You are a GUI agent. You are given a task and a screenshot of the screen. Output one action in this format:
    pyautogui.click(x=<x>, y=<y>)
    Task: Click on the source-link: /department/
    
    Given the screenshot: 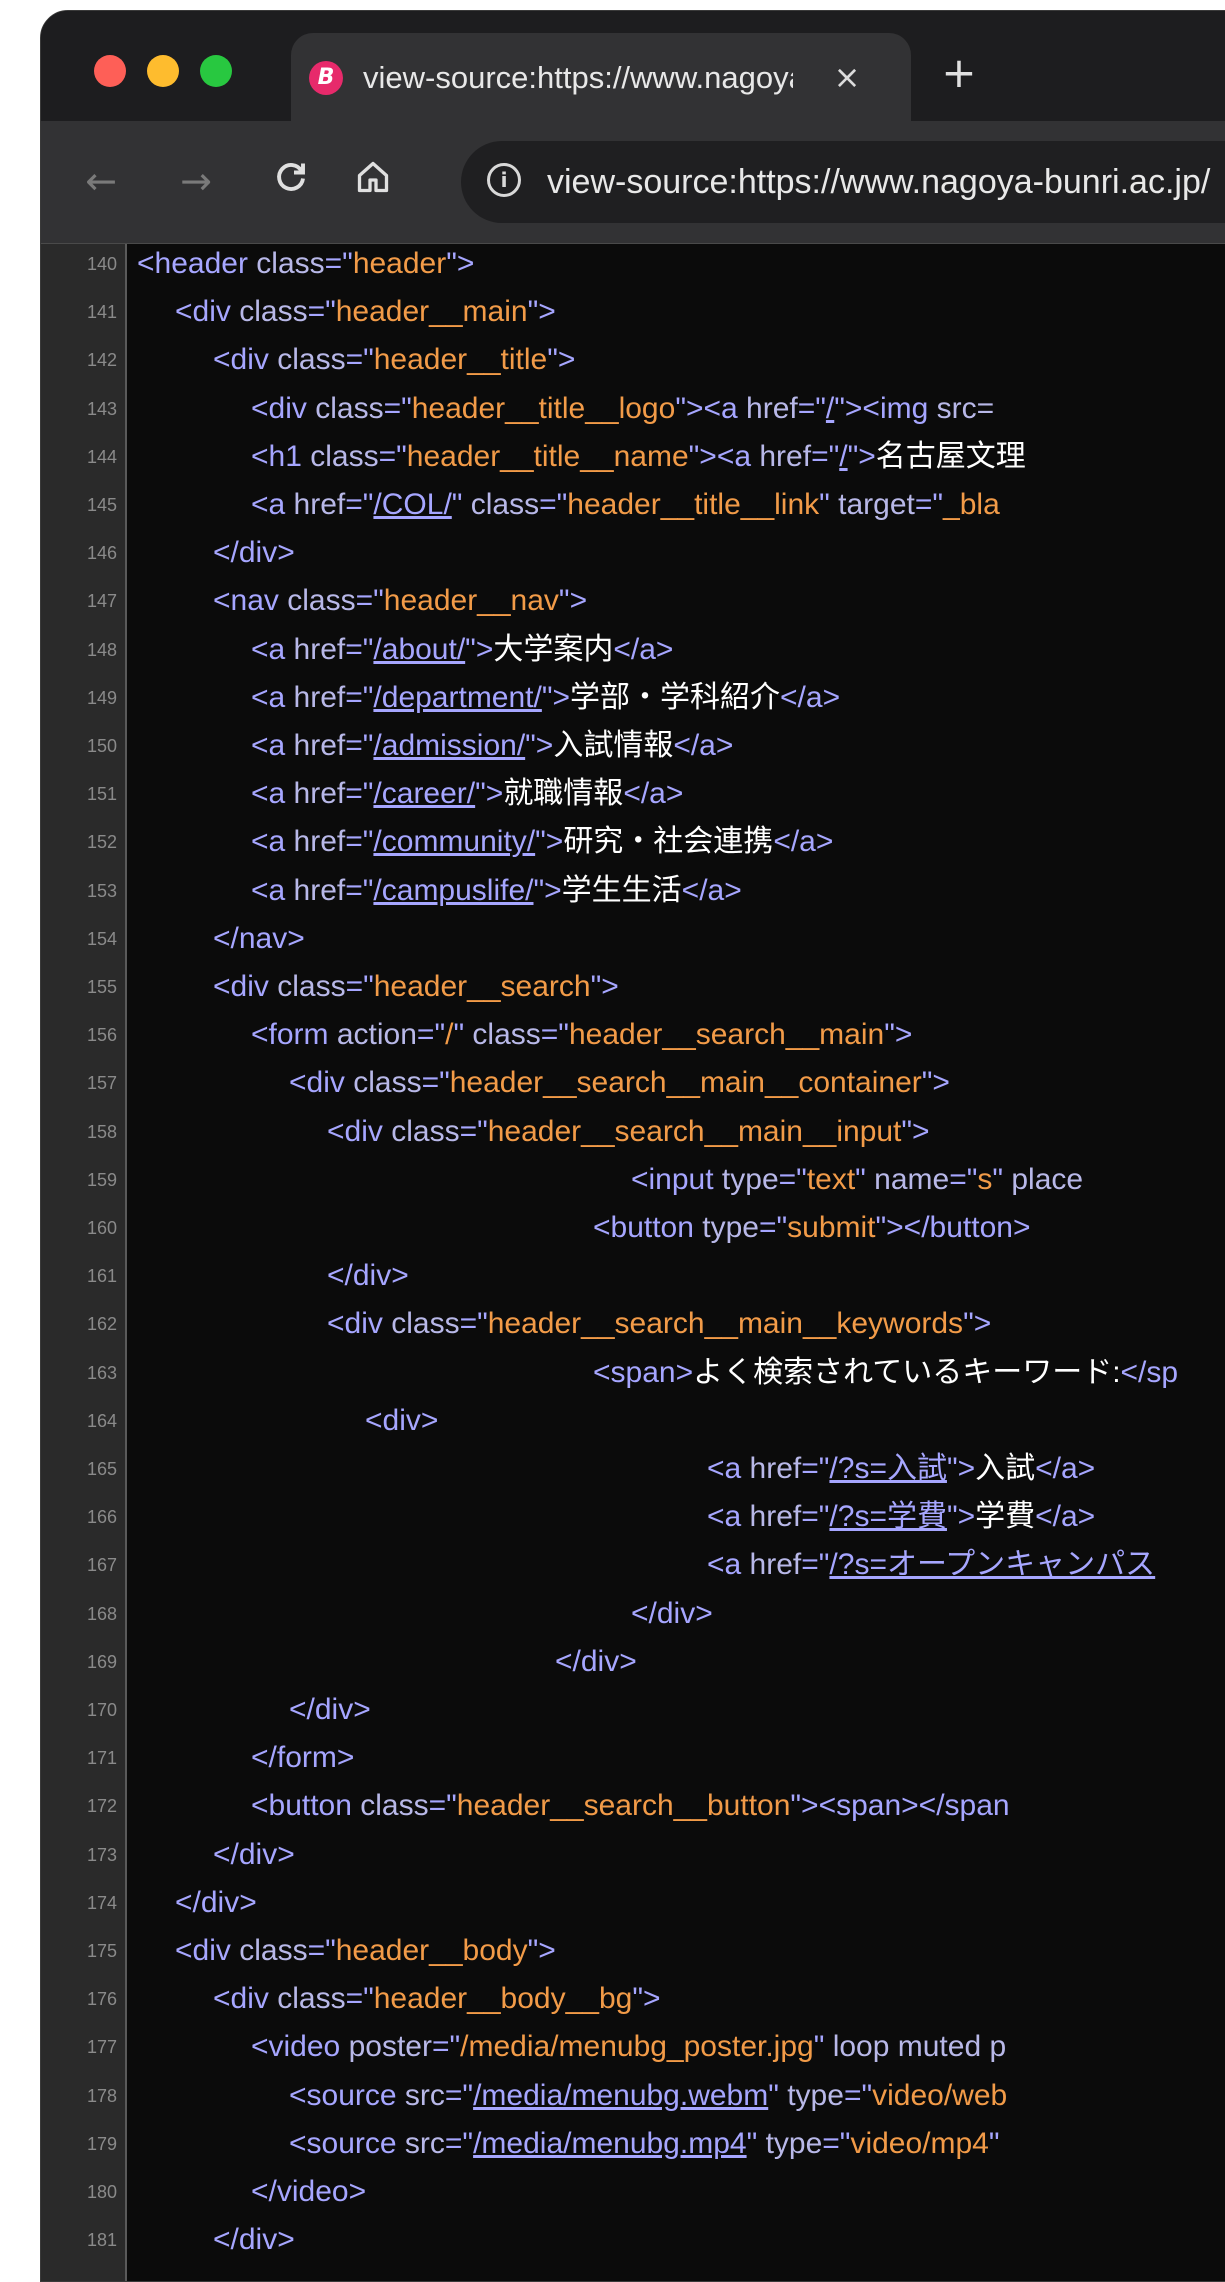 What is the action you would take?
    pyautogui.click(x=457, y=697)
    